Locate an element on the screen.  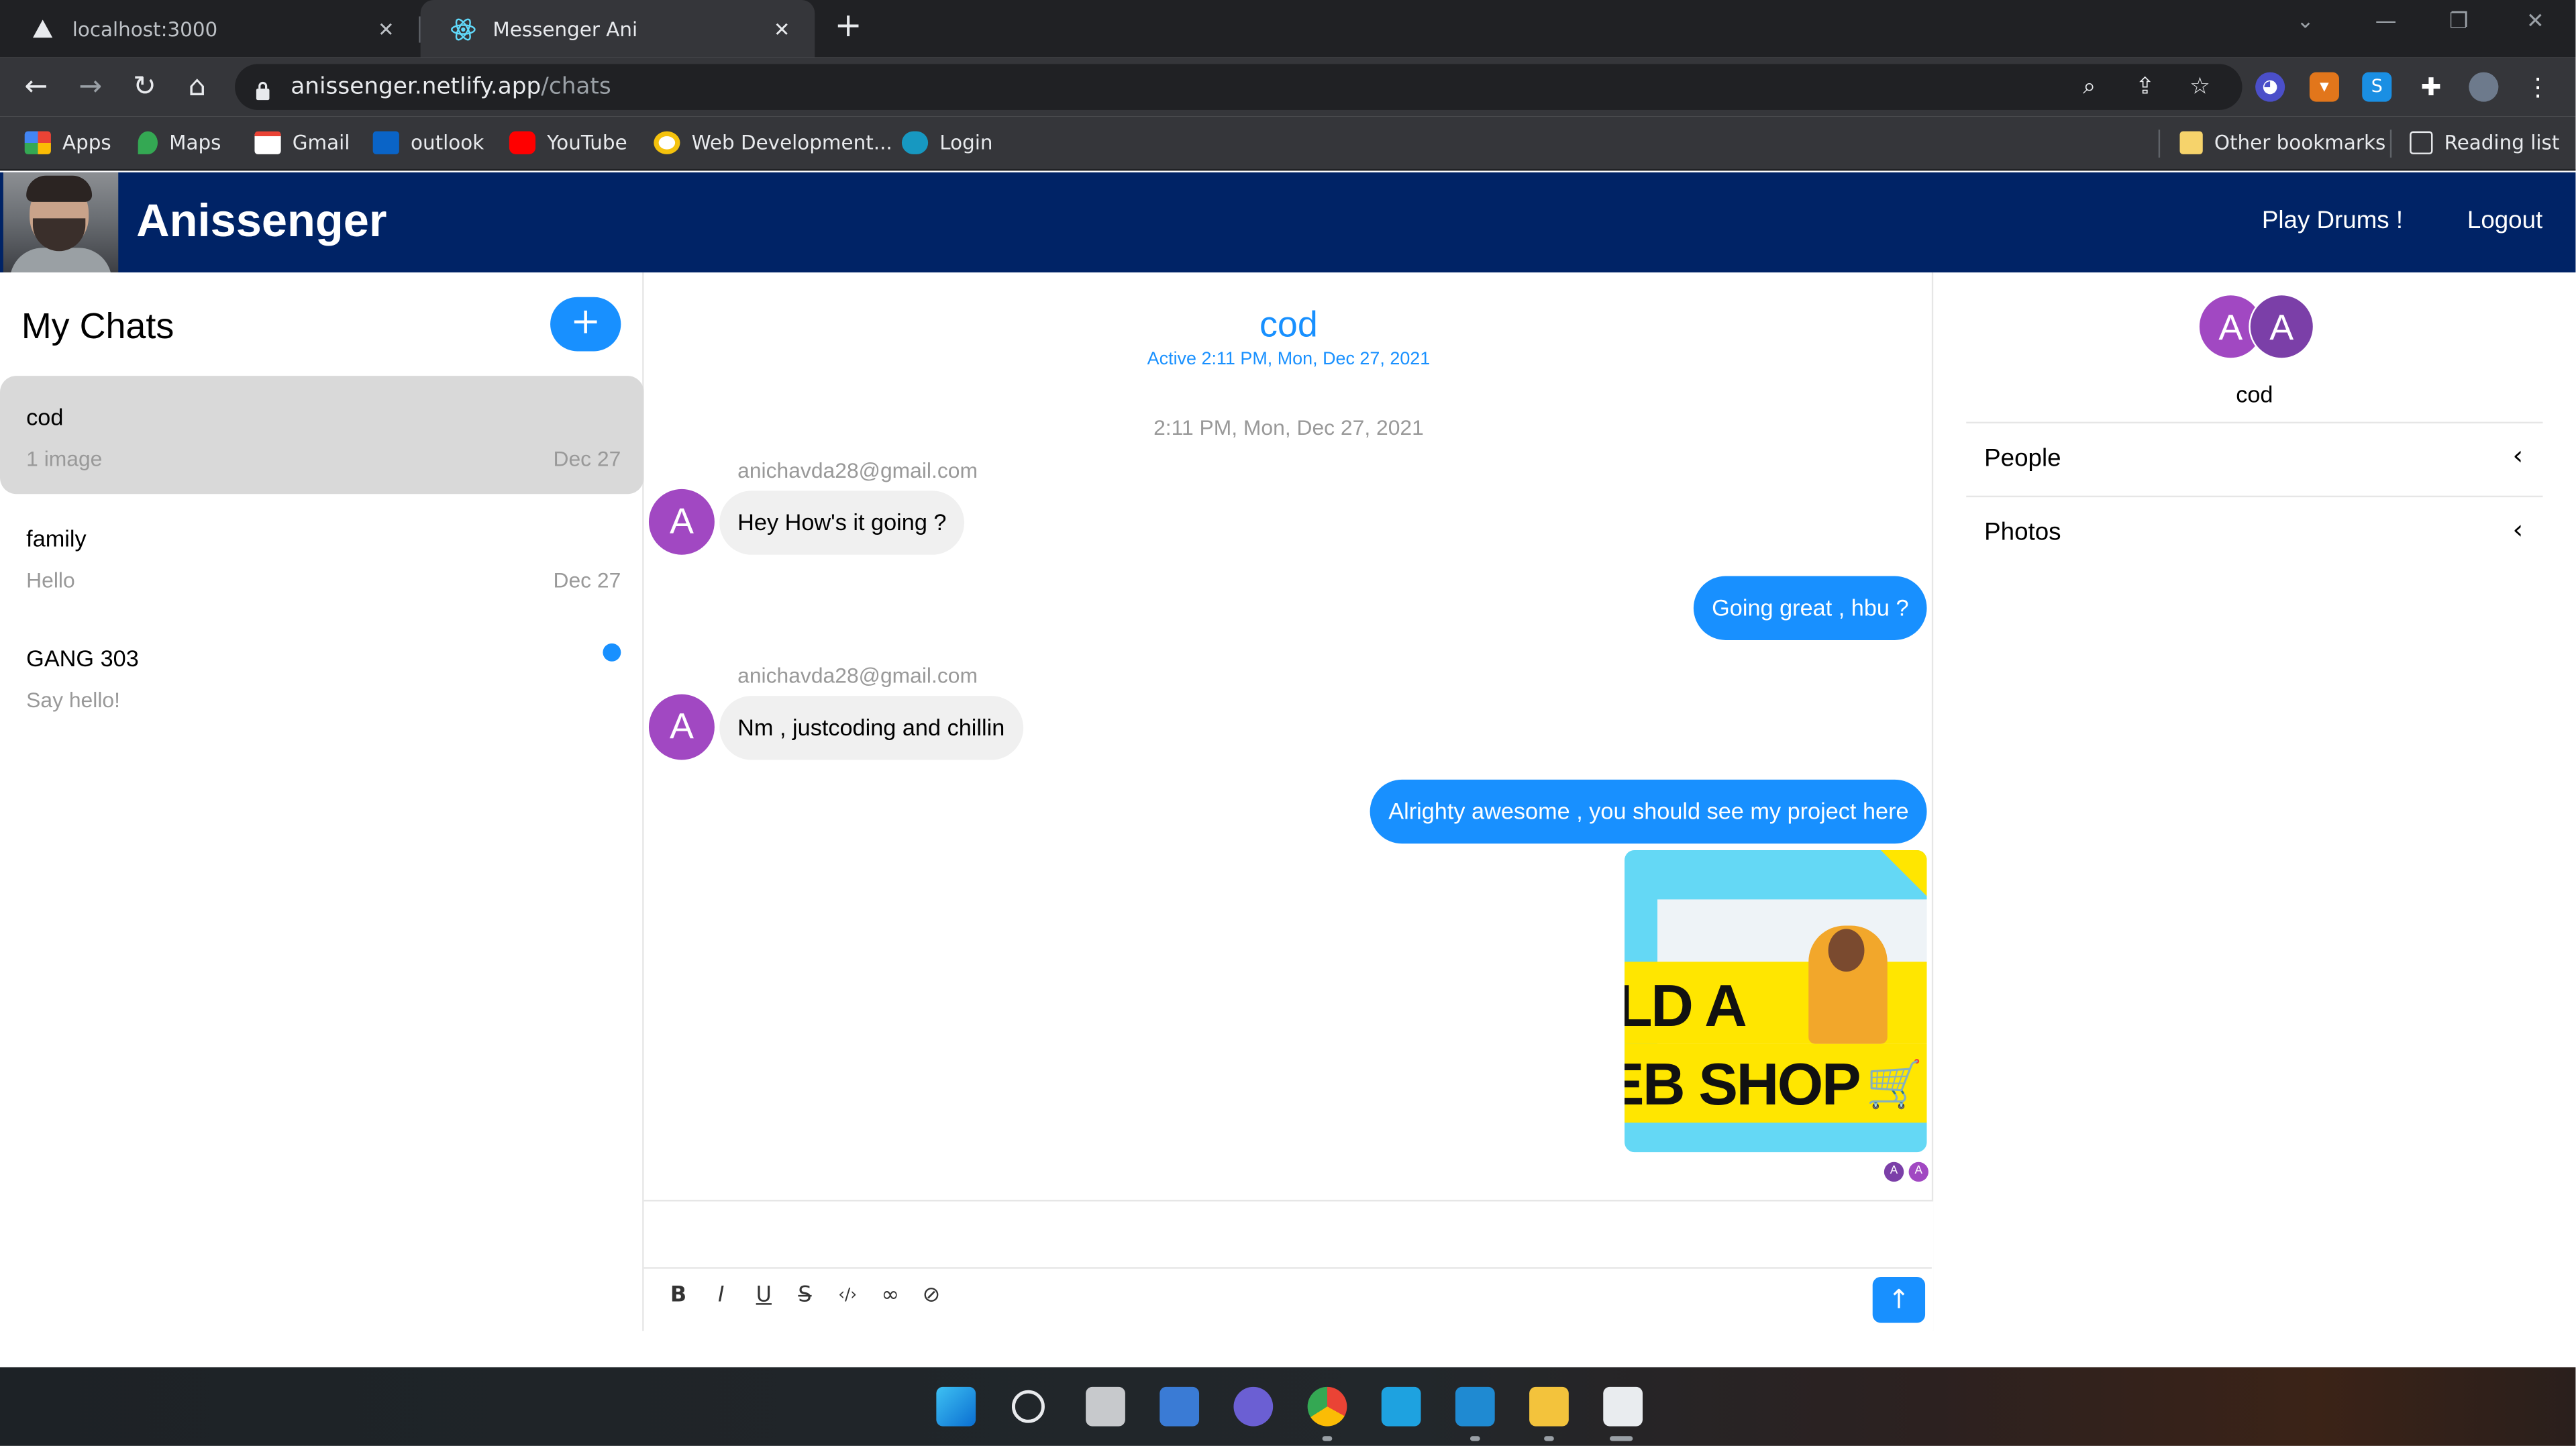
chat-card-gang-303: GANG 303 Say hello! is located at coordinates (322, 676).